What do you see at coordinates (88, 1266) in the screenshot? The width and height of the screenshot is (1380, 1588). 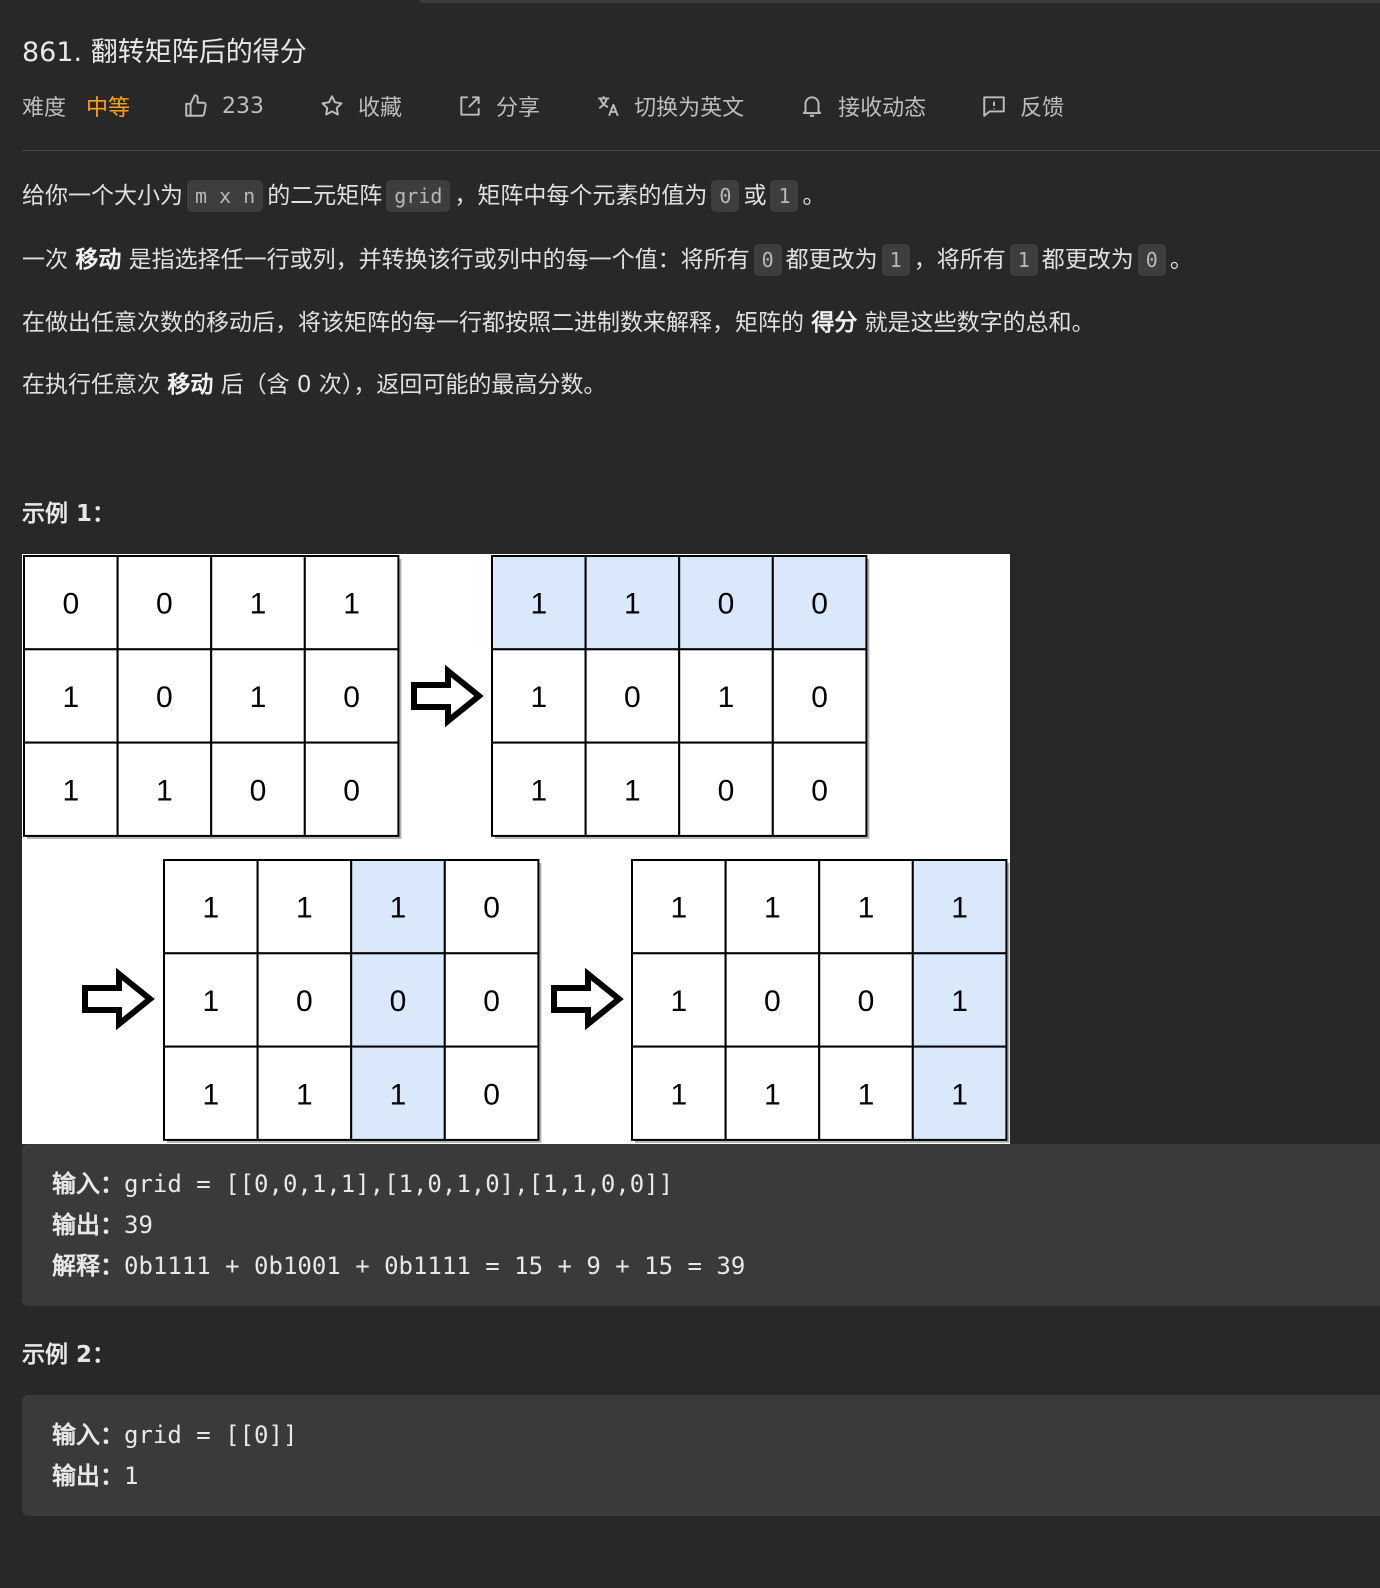 I see `explain-label: 解释：` at bounding box center [88, 1266].